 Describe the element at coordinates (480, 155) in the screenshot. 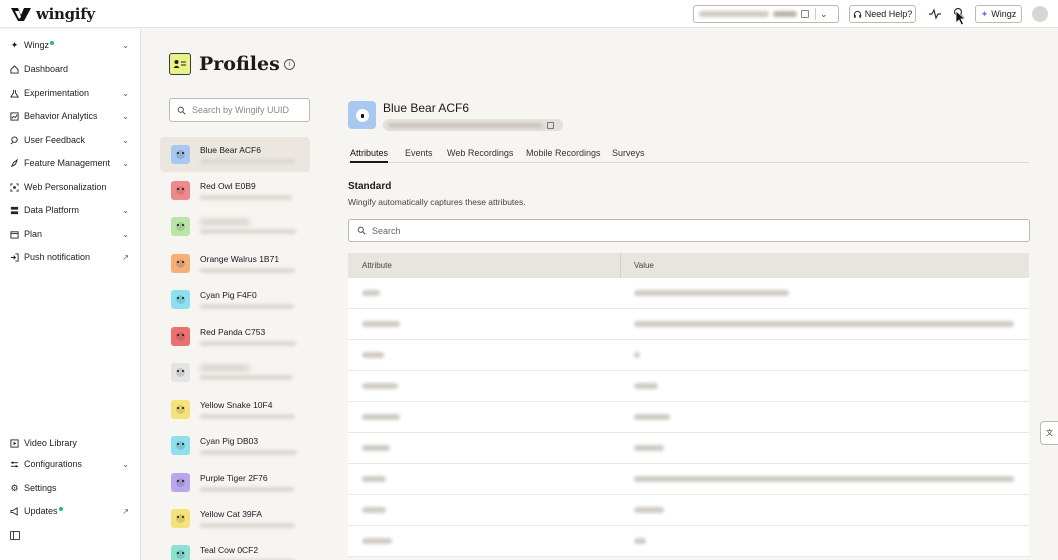

I see `tab-web-recordings: Web Recordings` at that location.